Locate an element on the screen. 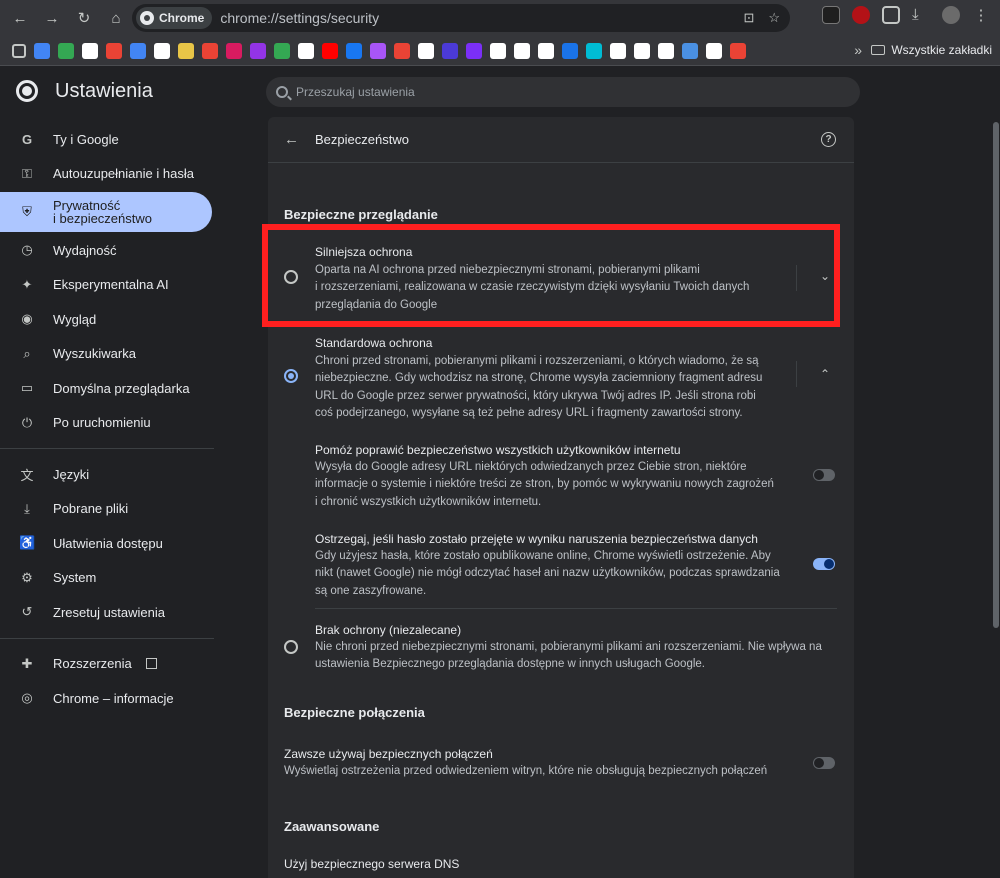 The image size is (1000, 878). help-improve-toggle is located at coordinates (824, 475).